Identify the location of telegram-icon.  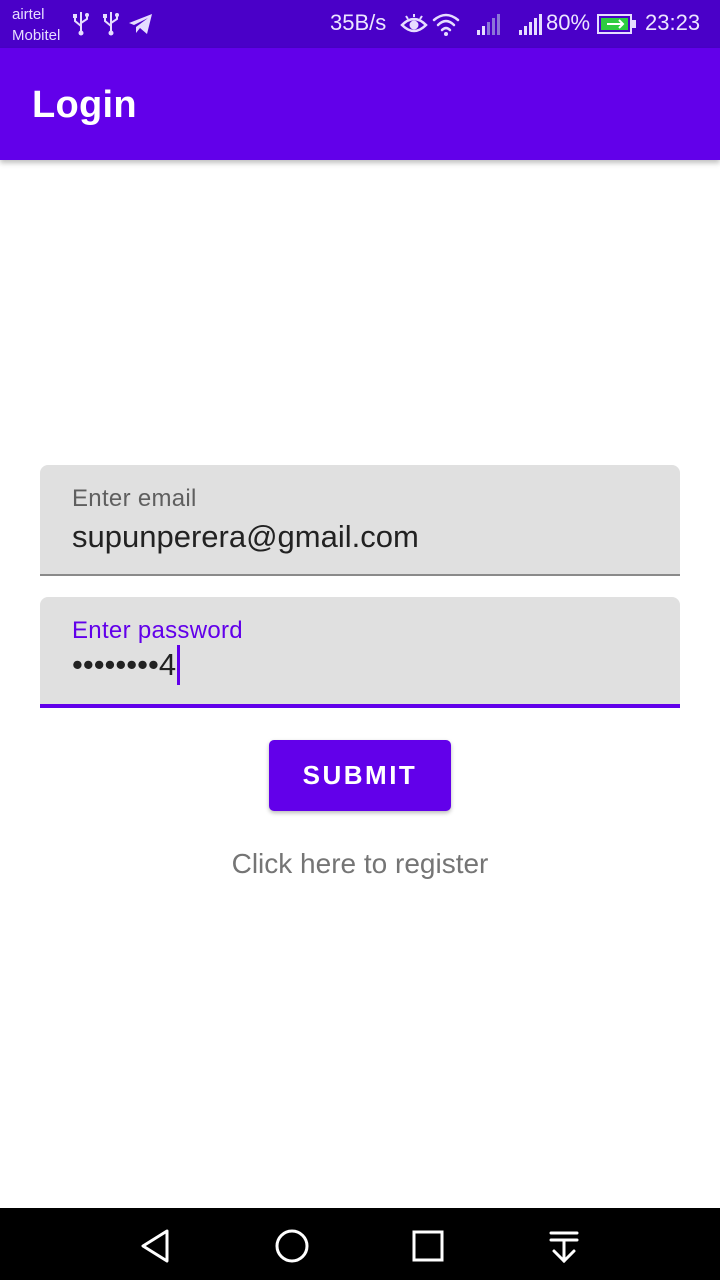
(140, 24).